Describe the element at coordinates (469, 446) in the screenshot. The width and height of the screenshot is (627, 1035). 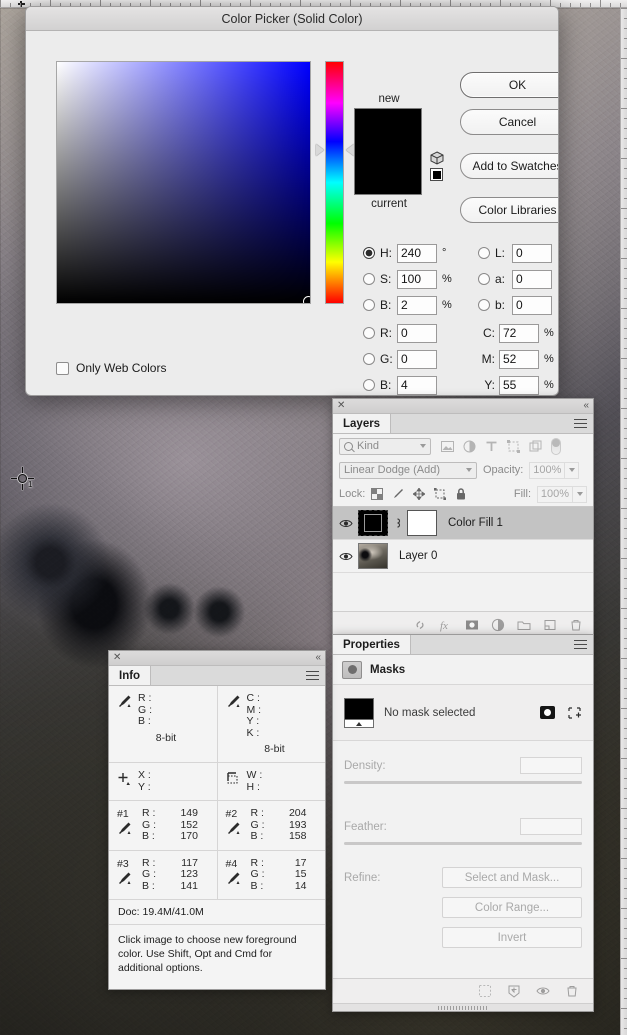
I see `filter-adjustment-icon` at that location.